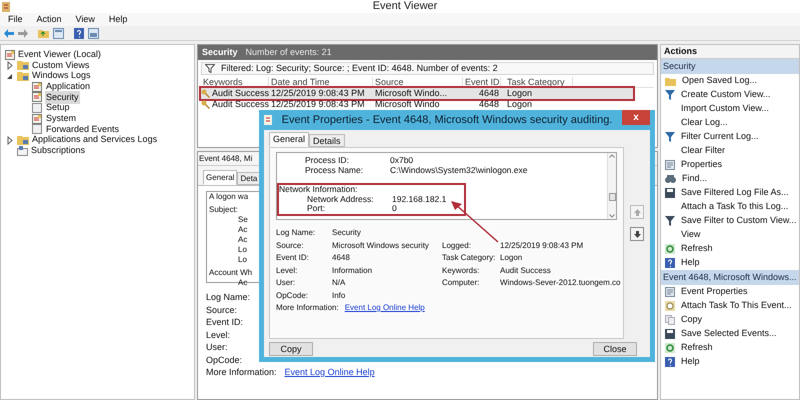 This screenshot has height=400, width=800. Describe the element at coordinates (223, 210) in the screenshot. I see `description-line: Subject:` at that location.